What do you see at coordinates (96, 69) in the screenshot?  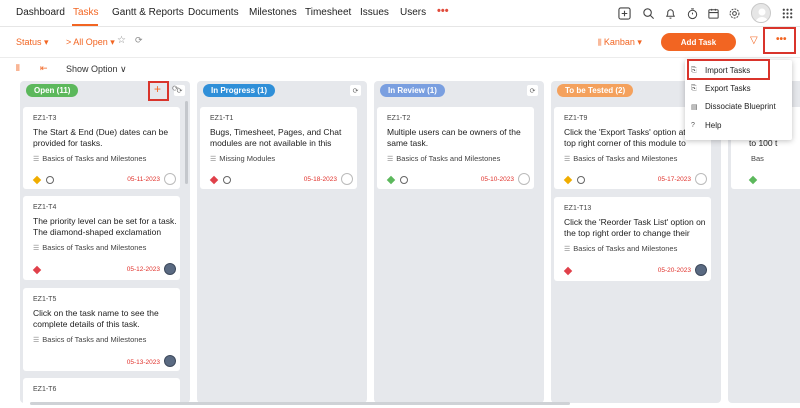 I see `show-option-dropdown: Show Option ∨` at bounding box center [96, 69].